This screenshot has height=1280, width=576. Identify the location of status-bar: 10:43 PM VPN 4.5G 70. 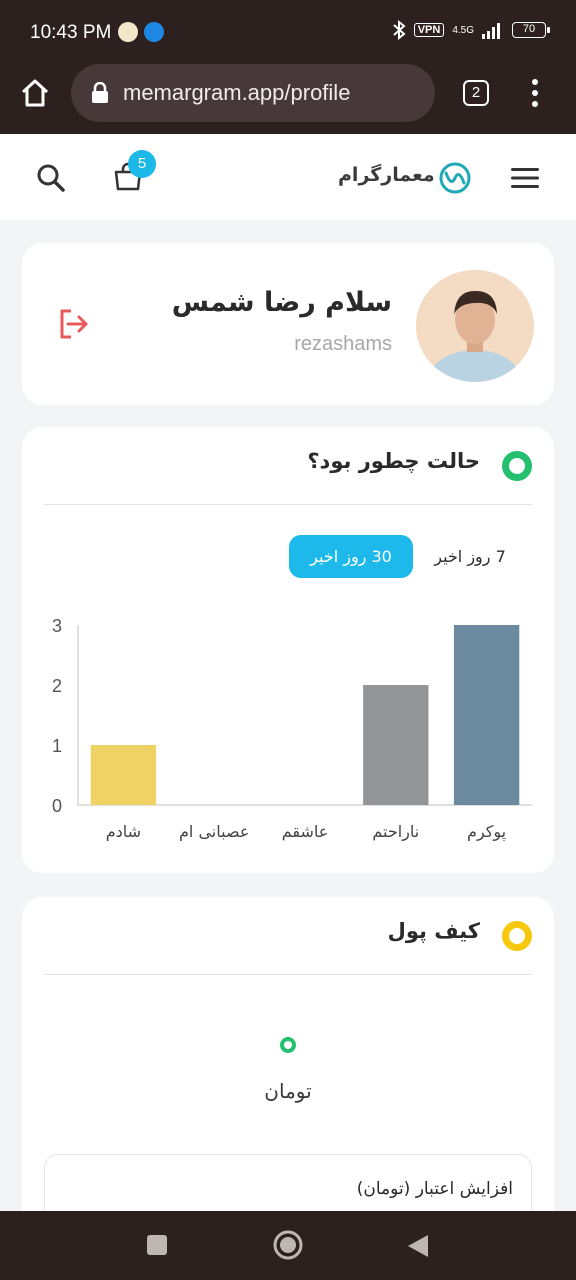
(288, 32).